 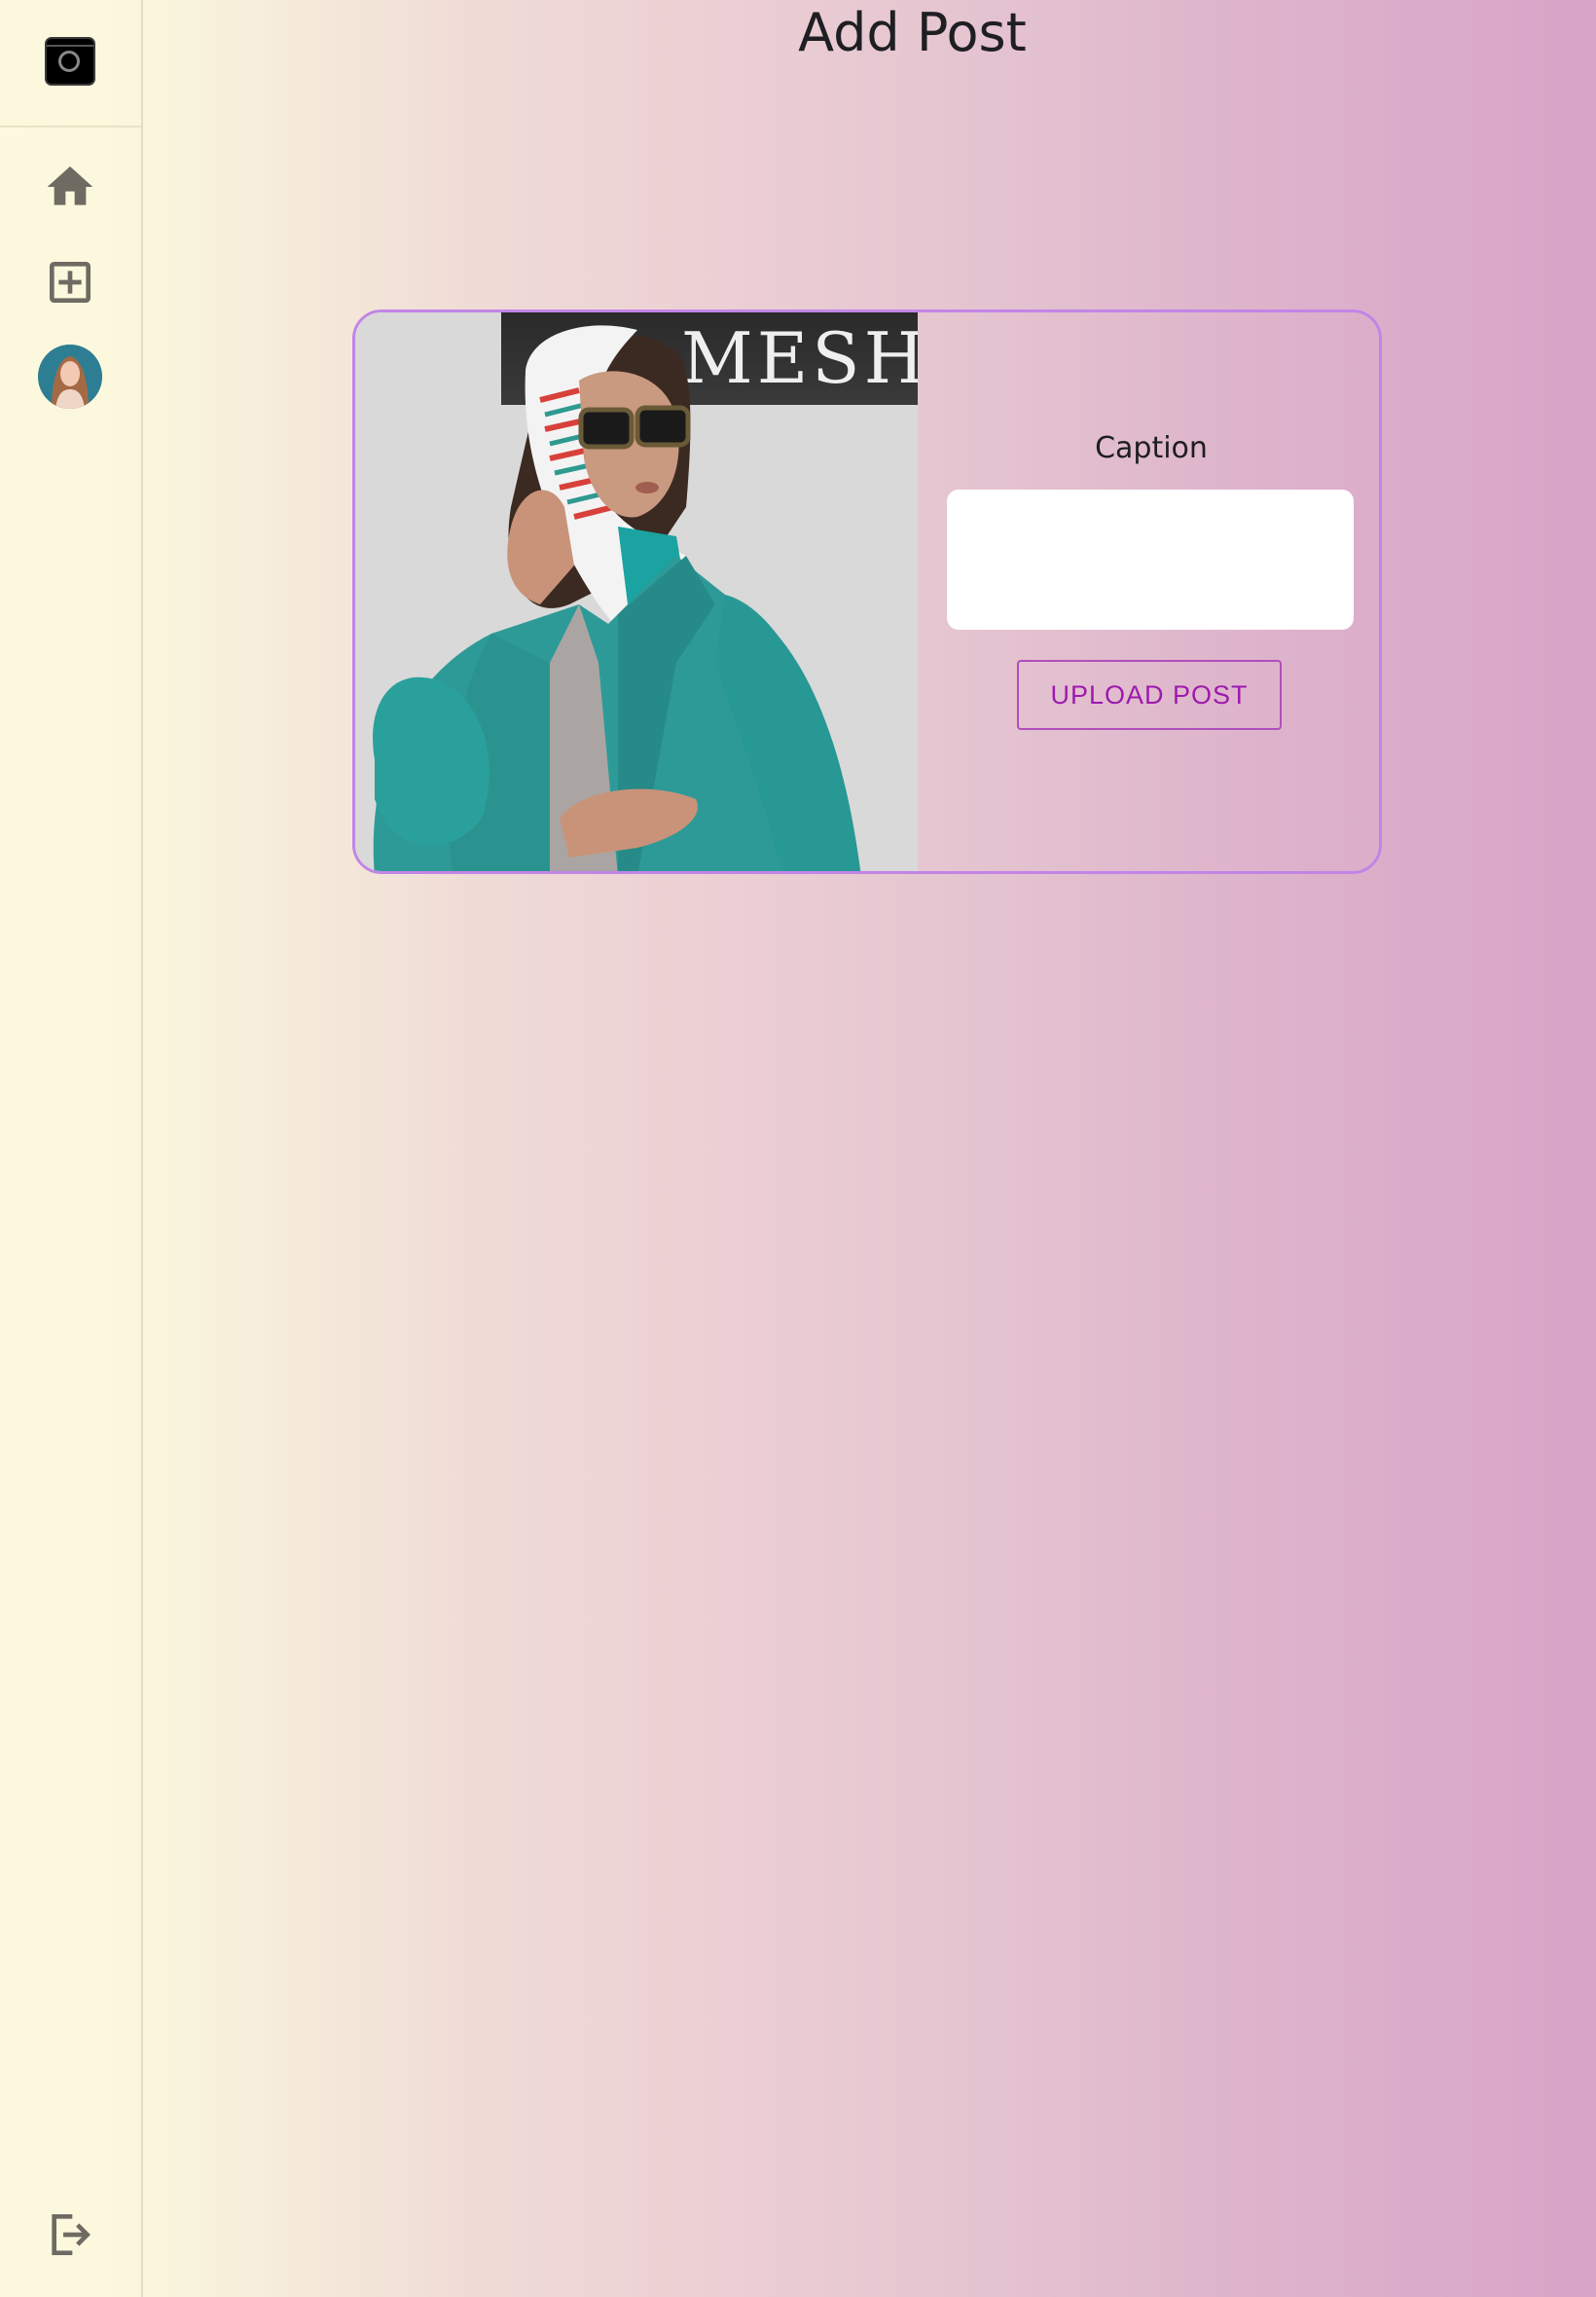 What do you see at coordinates (1150, 560) in the screenshot?
I see `caption-input` at bounding box center [1150, 560].